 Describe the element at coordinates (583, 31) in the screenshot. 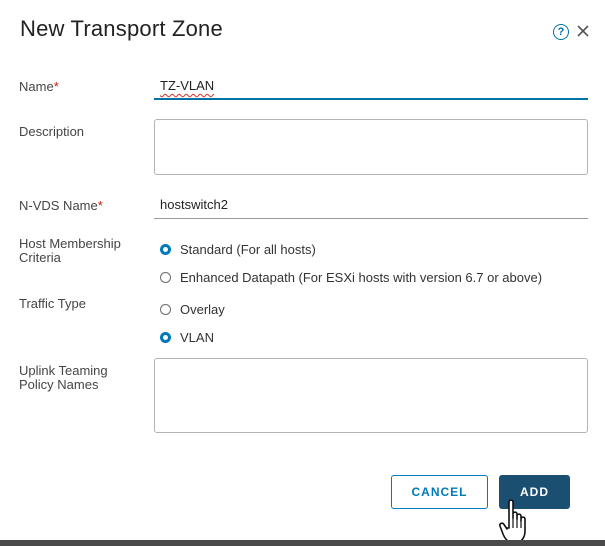

I see `close-icon` at that location.